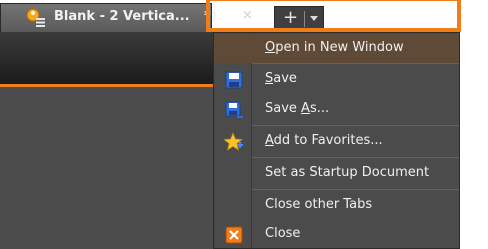  I want to click on document-people-icon, so click(35, 17).